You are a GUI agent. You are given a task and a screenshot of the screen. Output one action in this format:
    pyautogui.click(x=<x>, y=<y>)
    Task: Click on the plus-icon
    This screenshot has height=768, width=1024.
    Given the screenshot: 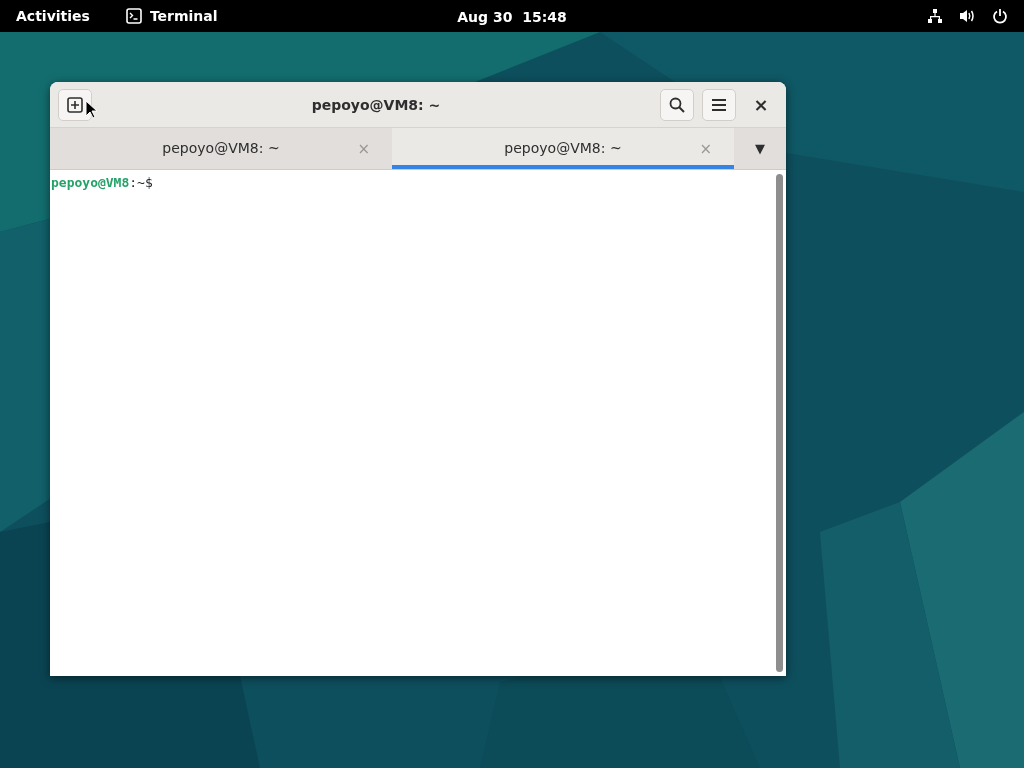 What is the action you would take?
    pyautogui.click(x=75, y=104)
    